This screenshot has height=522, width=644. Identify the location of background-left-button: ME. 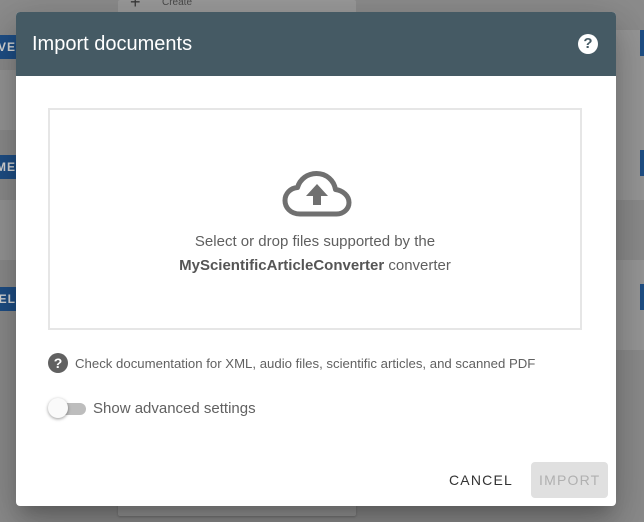
(8, 167).